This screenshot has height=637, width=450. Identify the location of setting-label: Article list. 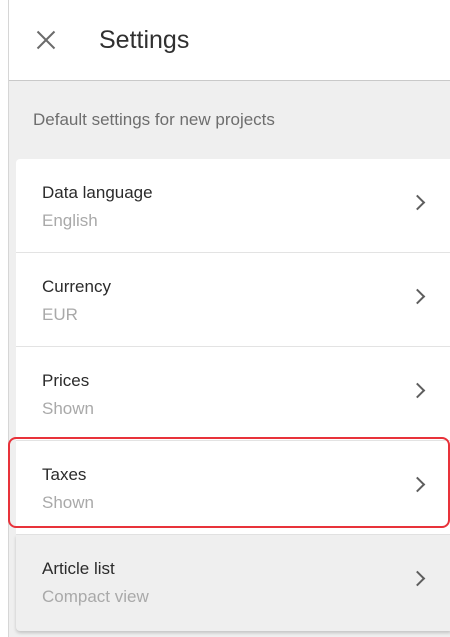
(78, 568).